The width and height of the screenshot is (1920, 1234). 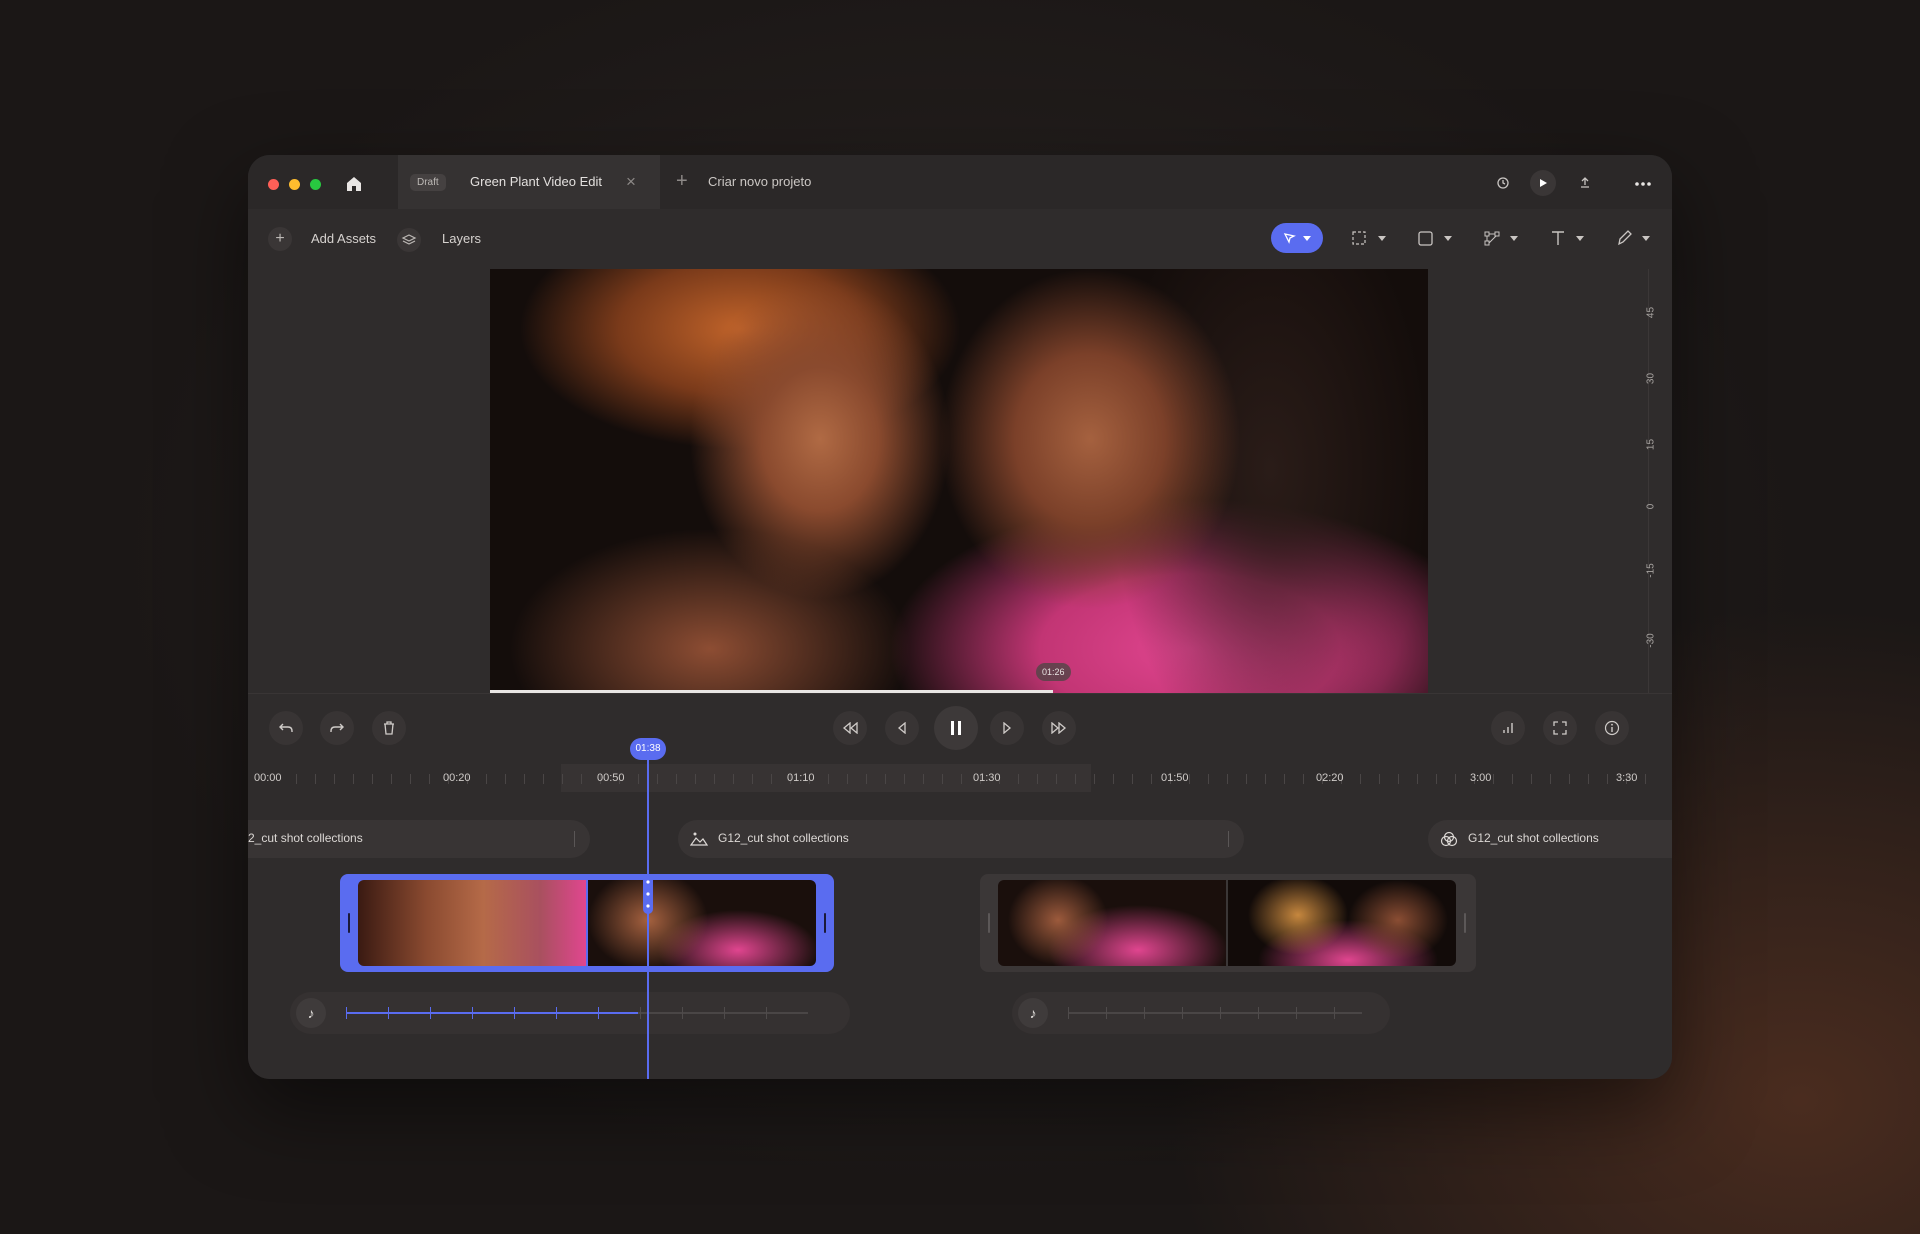 What do you see at coordinates (699, 839) in the screenshot?
I see `image-icon` at bounding box center [699, 839].